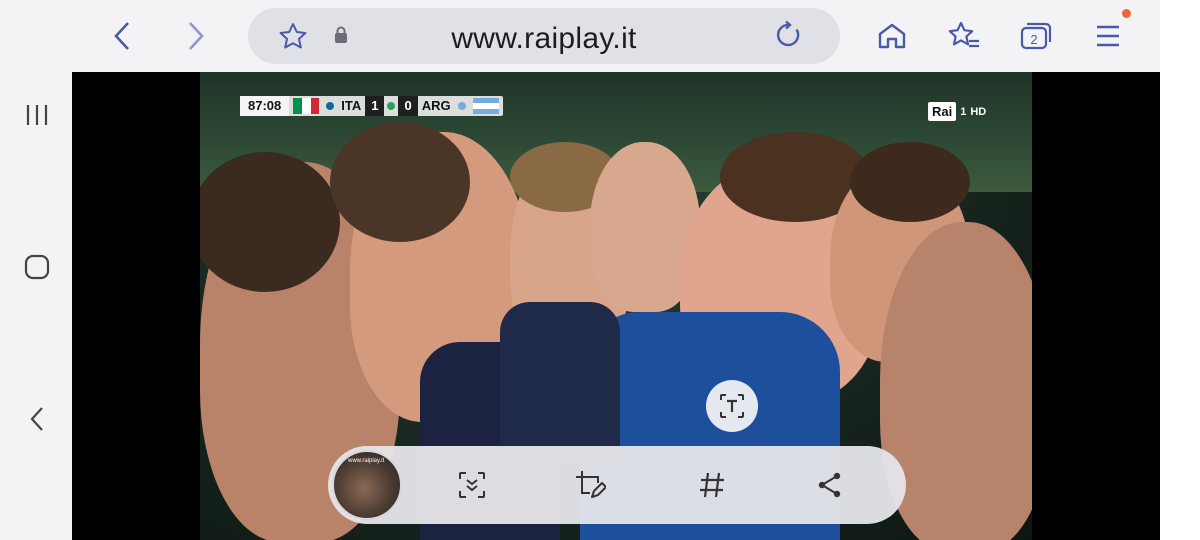 Image resolution: width=1200 pixels, height=540 pixels. I want to click on channel-quality: HD, so click(978, 111).